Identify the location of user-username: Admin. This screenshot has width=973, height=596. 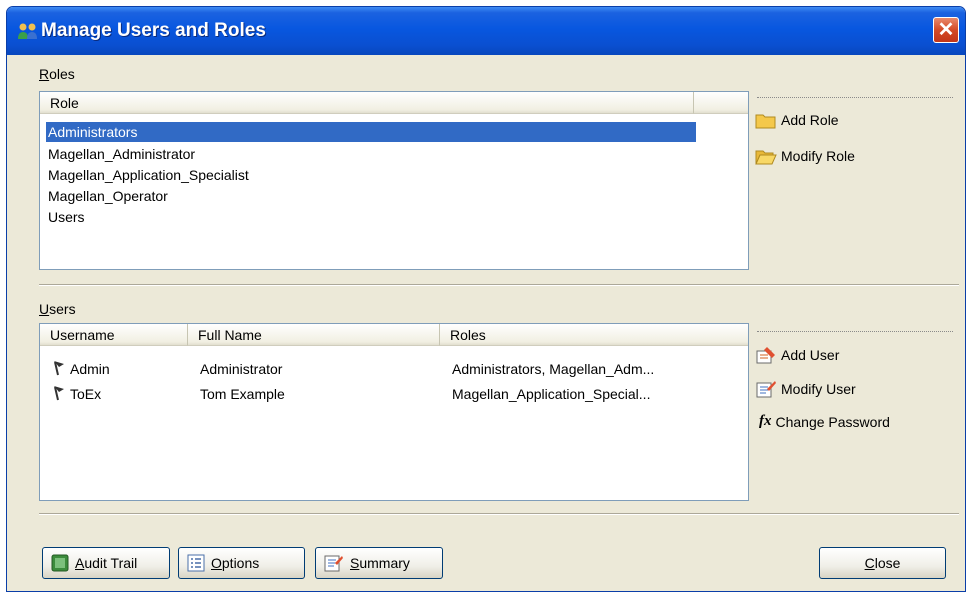
(90, 369).